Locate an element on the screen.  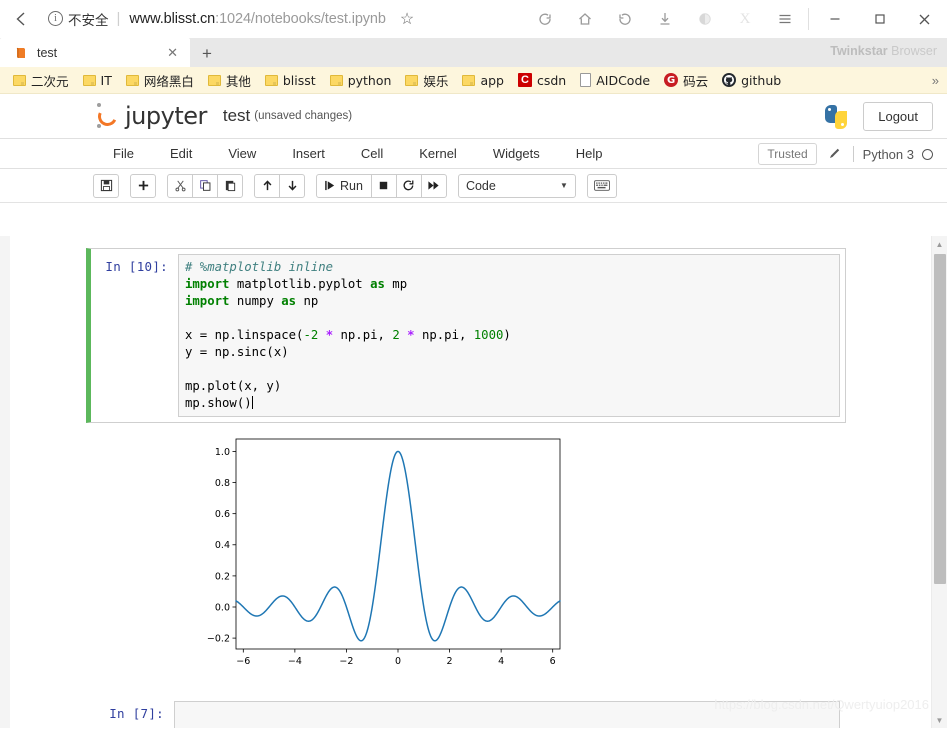
stop-square-icon is located at coordinates (384, 185).